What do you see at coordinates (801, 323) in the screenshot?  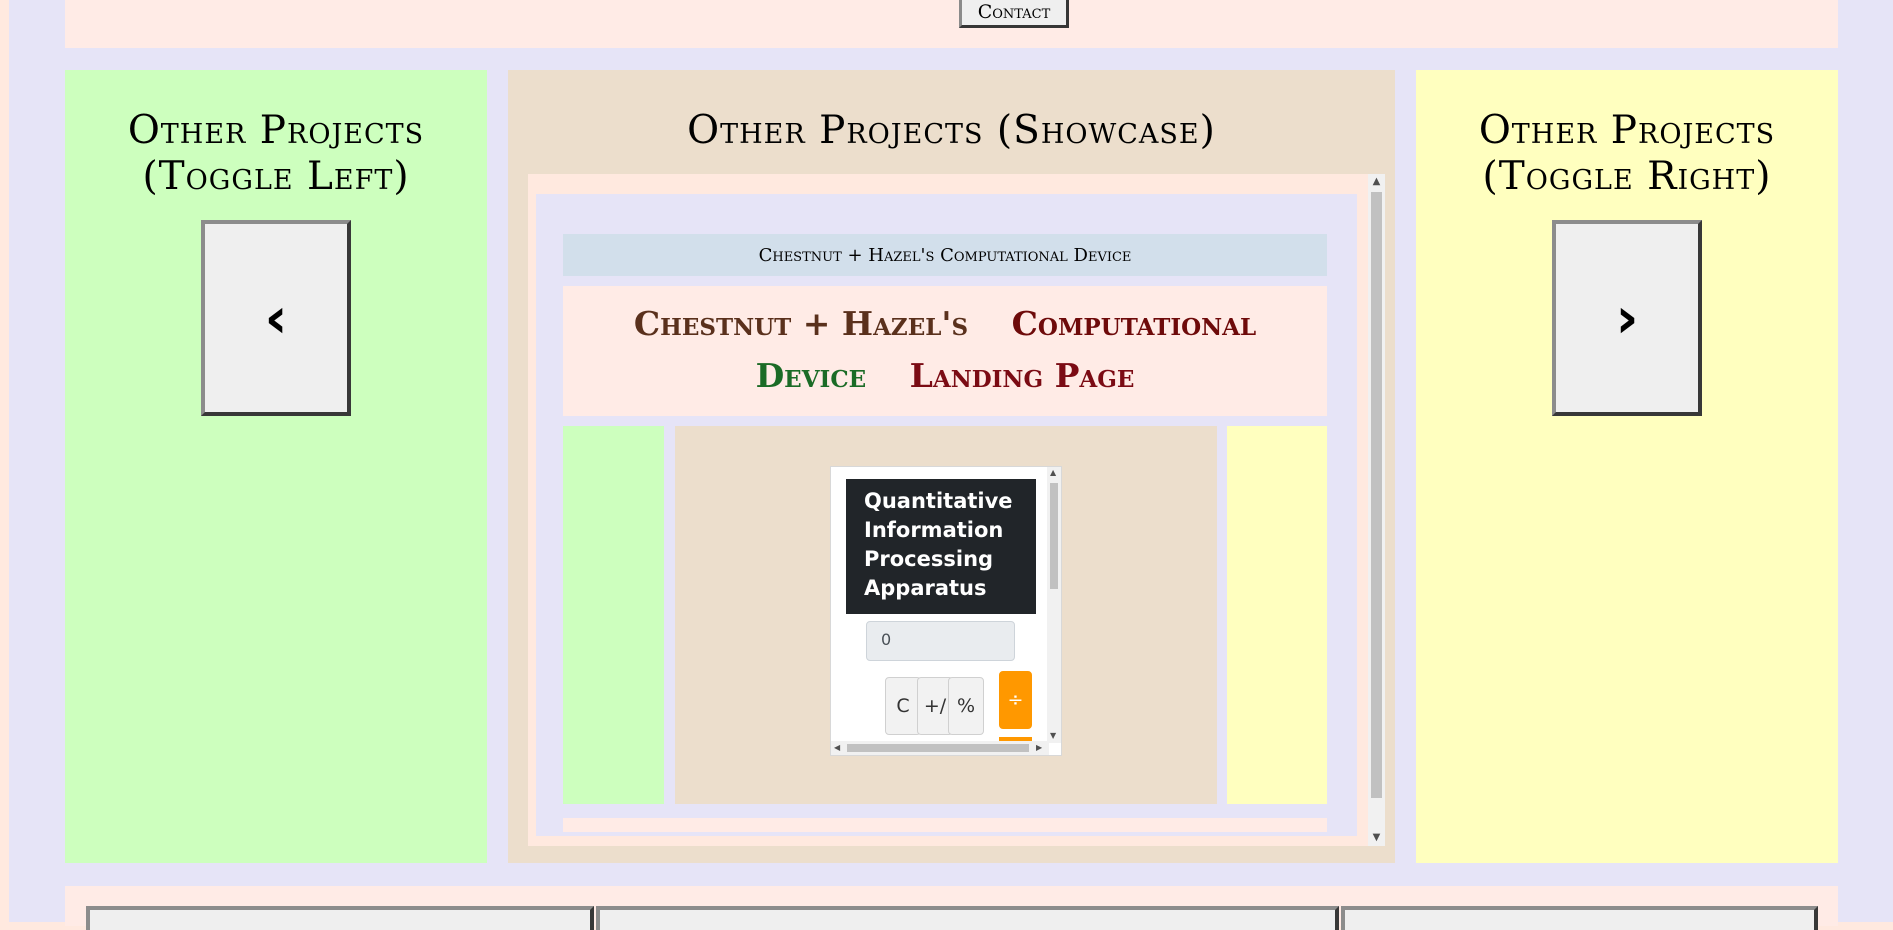 I see `heading-word: Chestnut + Hazel's` at bounding box center [801, 323].